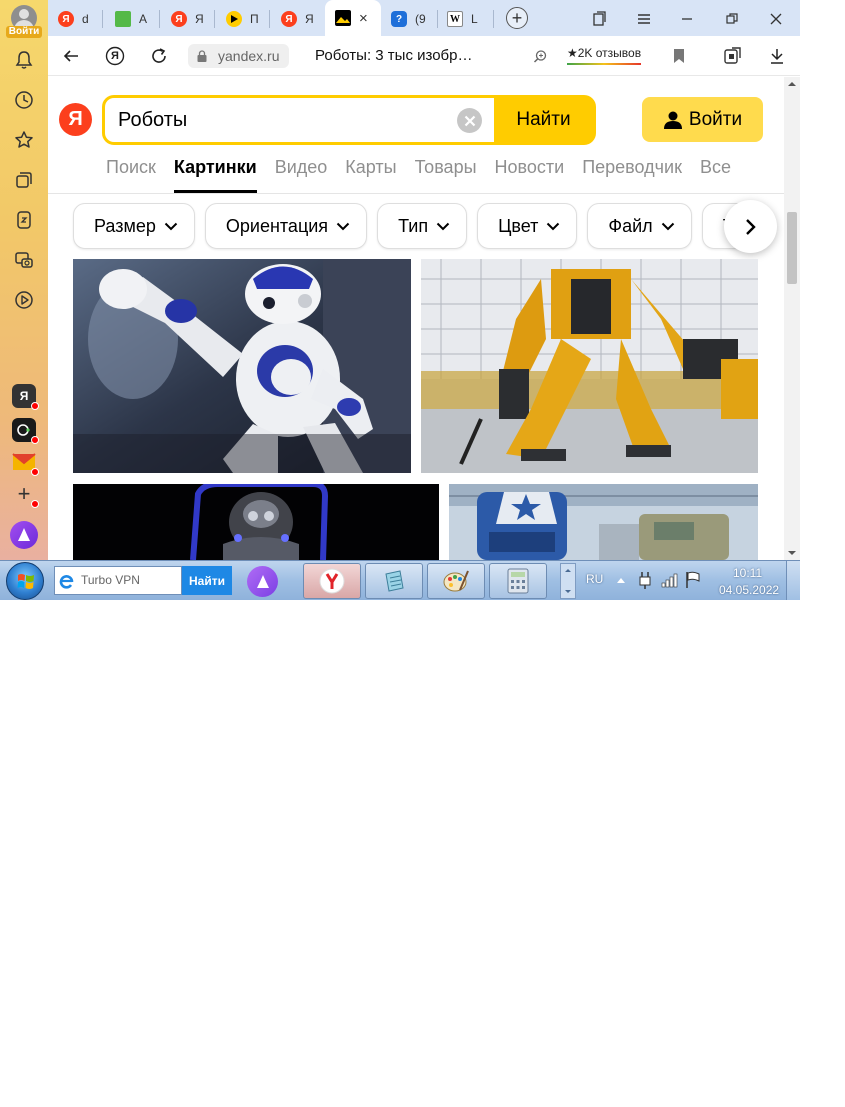  I want to click on side-login-label: Войти, so click(24, 32).